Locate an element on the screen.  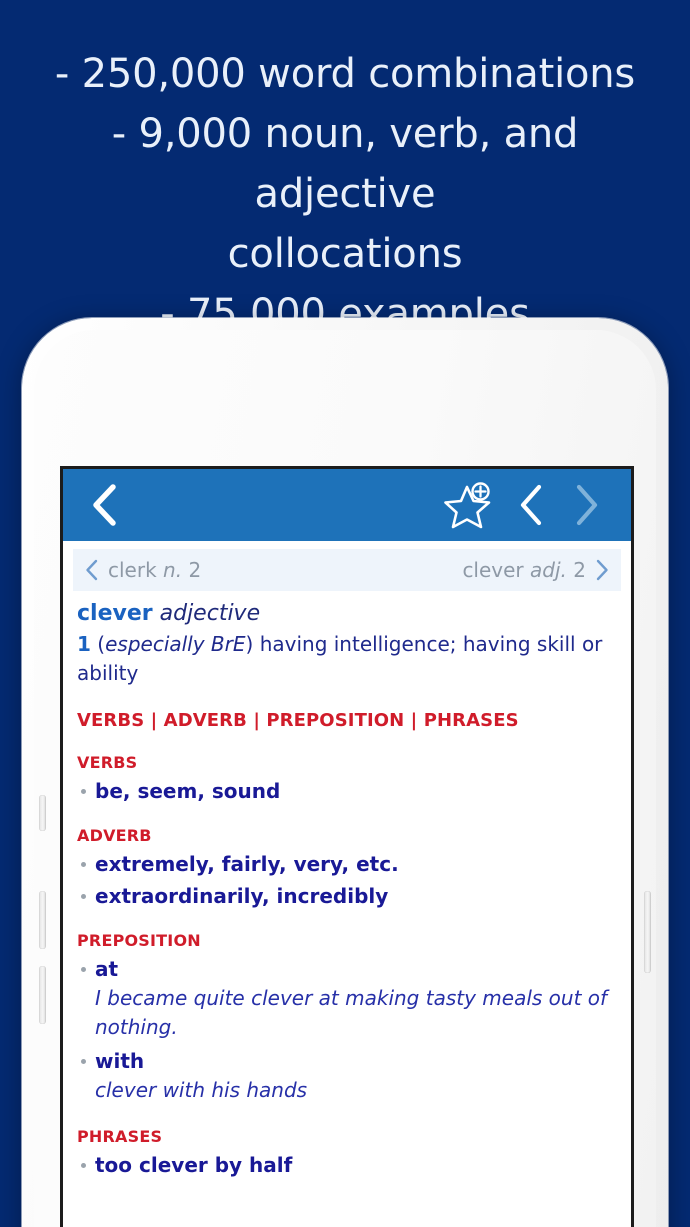
previous-entry-label: clerk n. 2 is located at coordinates (154, 570).